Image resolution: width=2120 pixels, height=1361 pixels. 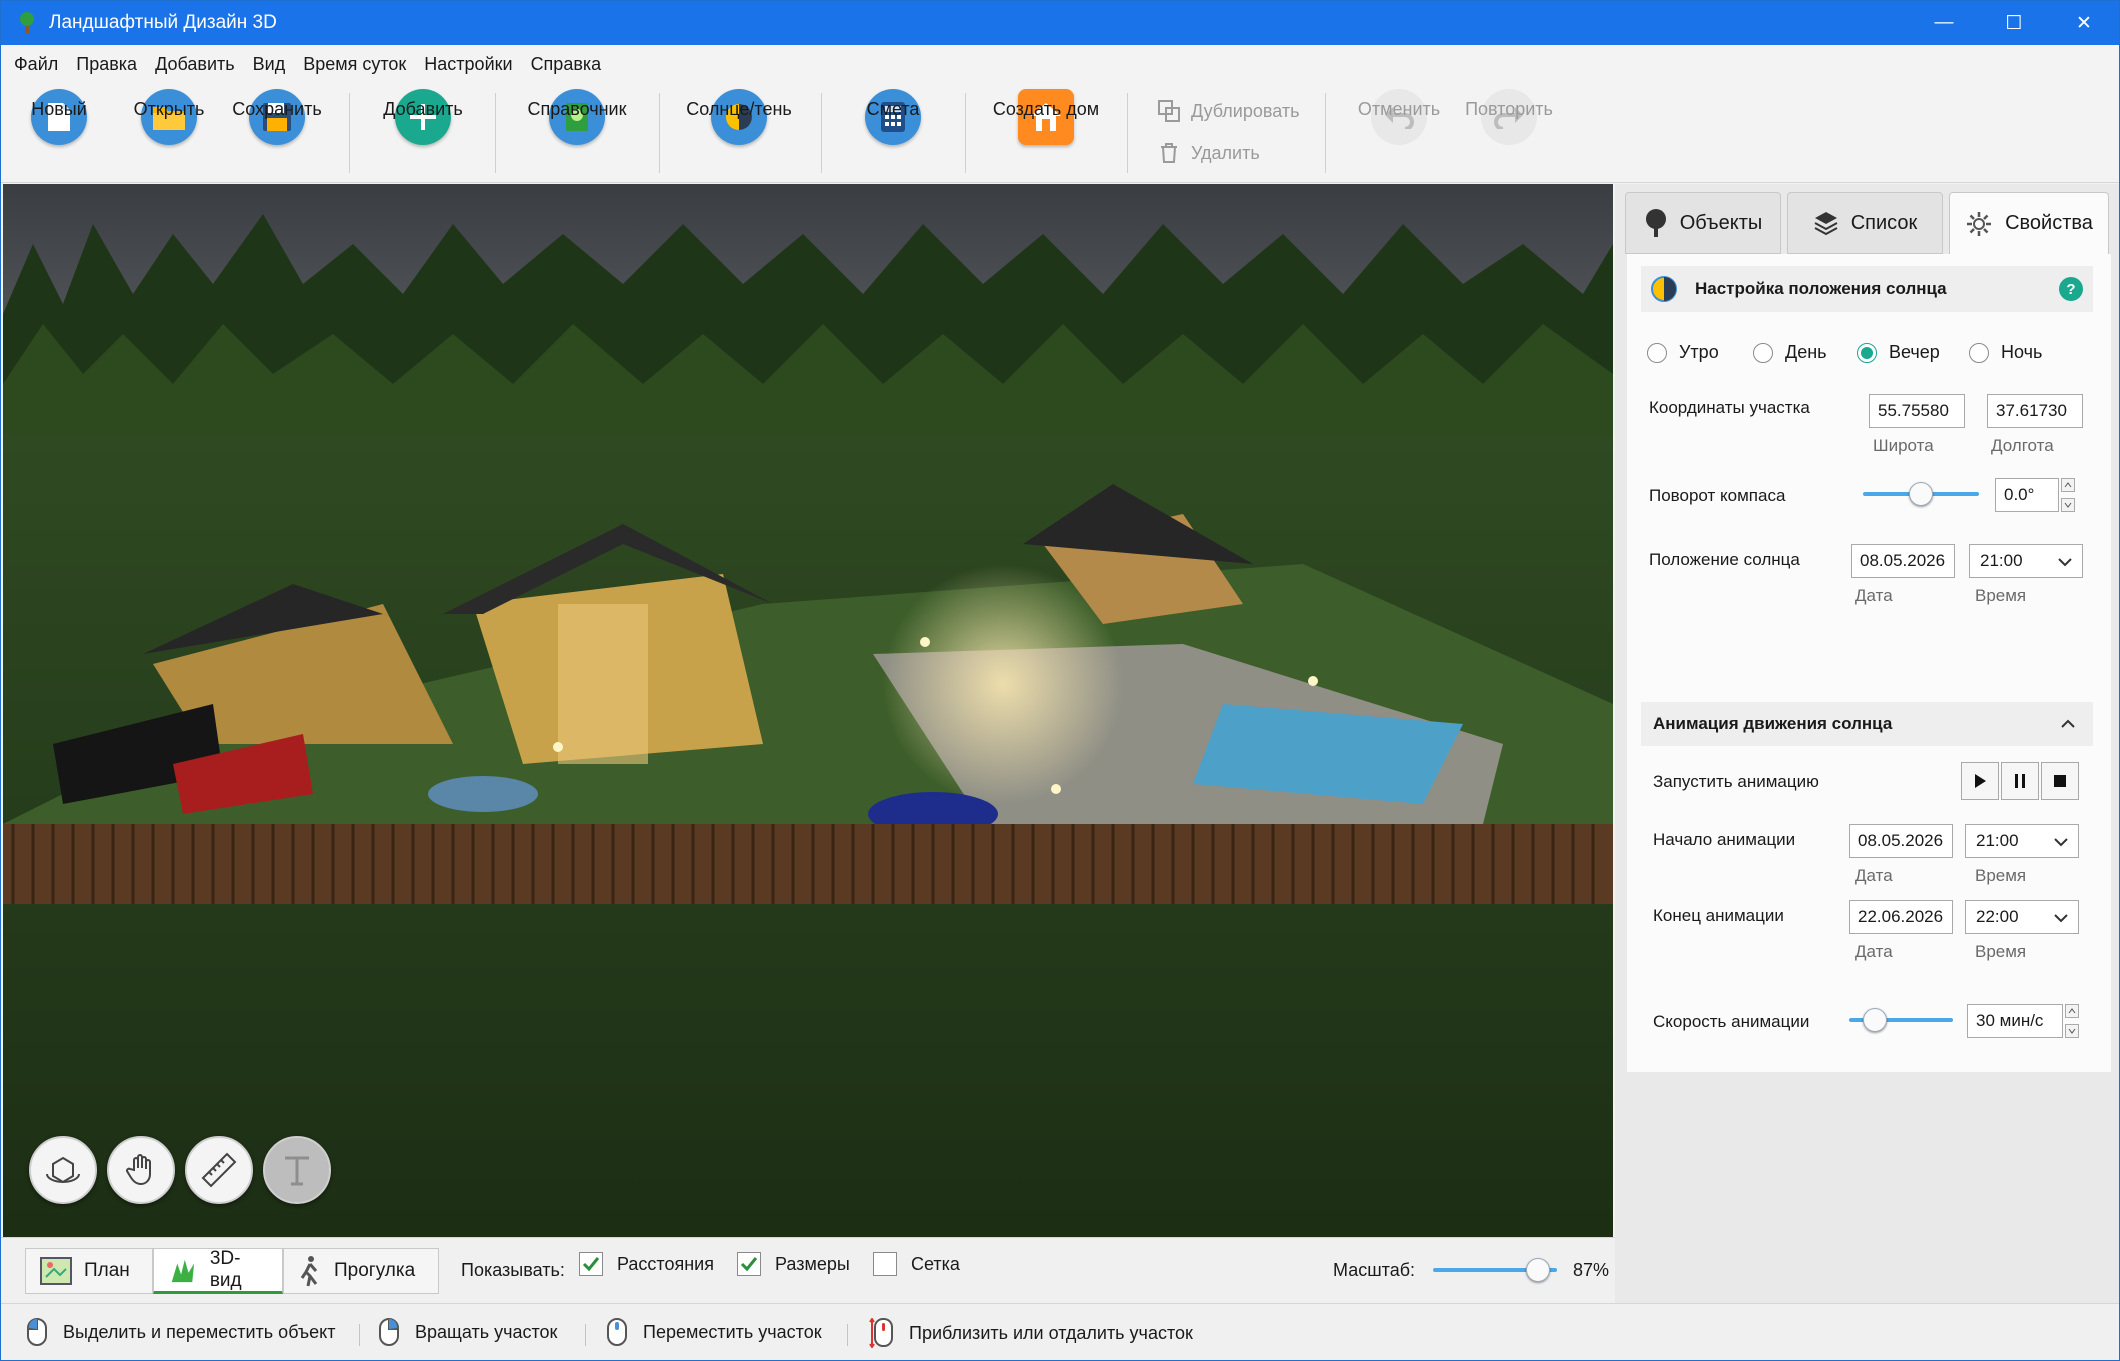 What do you see at coordinates (2026, 561) in the screenshot?
I see `sun-time-dropdown: 21:00` at bounding box center [2026, 561].